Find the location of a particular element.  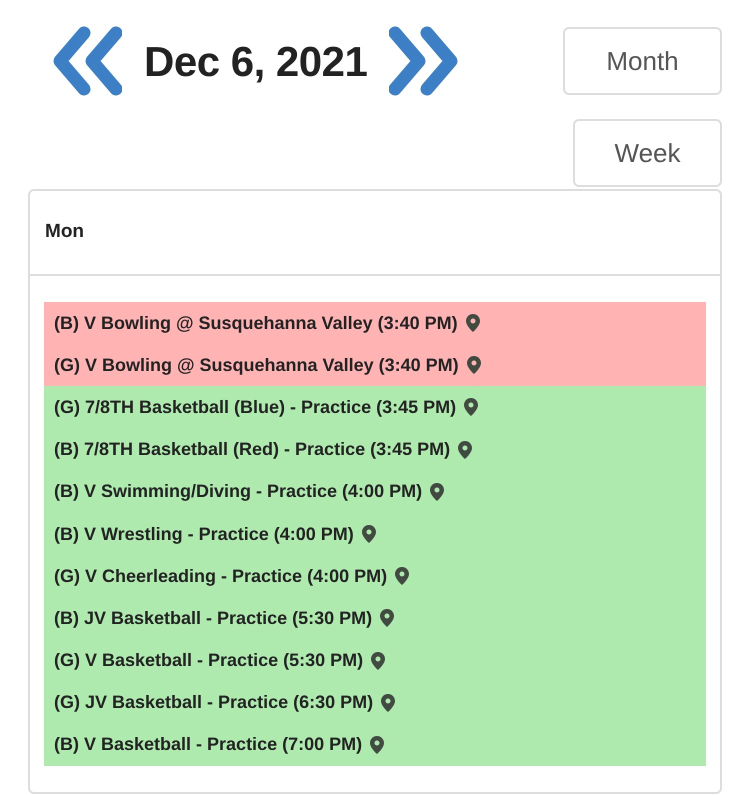

day-label: Mon is located at coordinates (64, 232).